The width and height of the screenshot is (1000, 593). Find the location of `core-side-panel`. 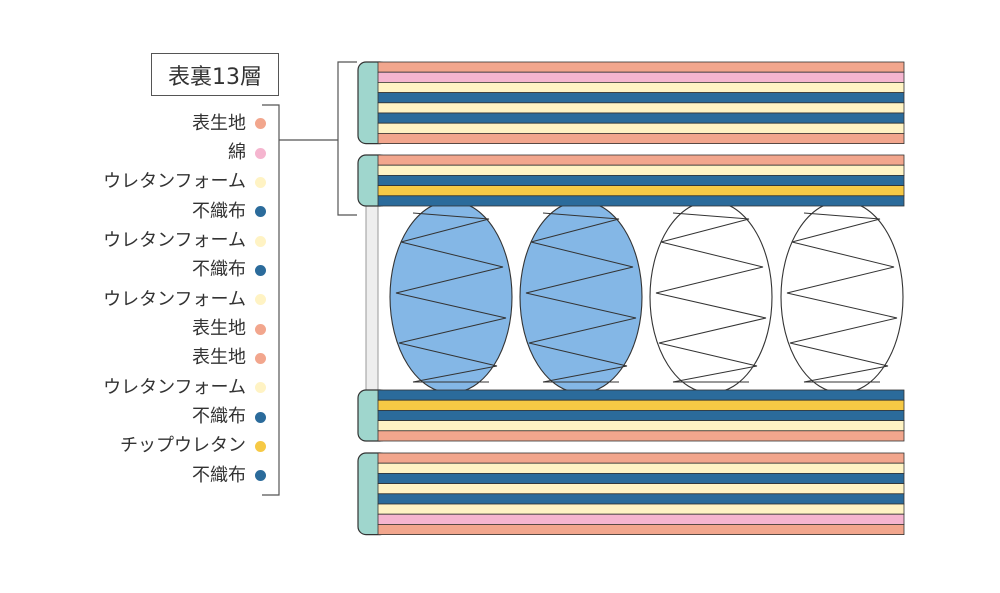

core-side-panel is located at coordinates (372, 298).